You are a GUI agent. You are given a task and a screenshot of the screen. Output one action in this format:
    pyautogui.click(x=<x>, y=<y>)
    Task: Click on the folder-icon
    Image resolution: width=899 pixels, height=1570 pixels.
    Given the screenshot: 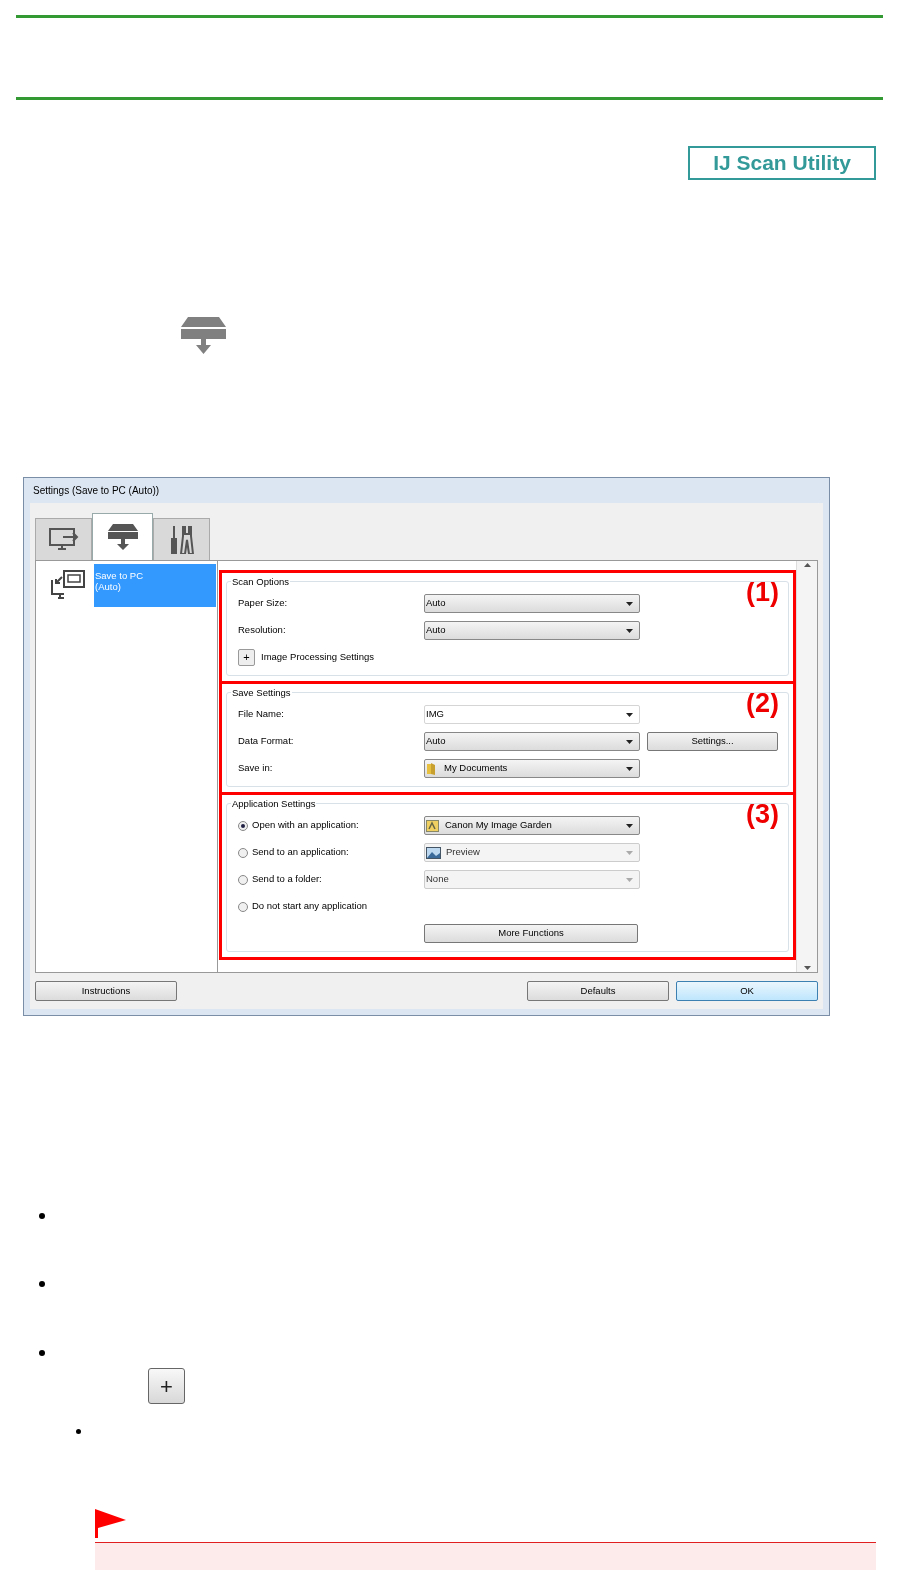 What is the action you would take?
    pyautogui.click(x=431, y=768)
    